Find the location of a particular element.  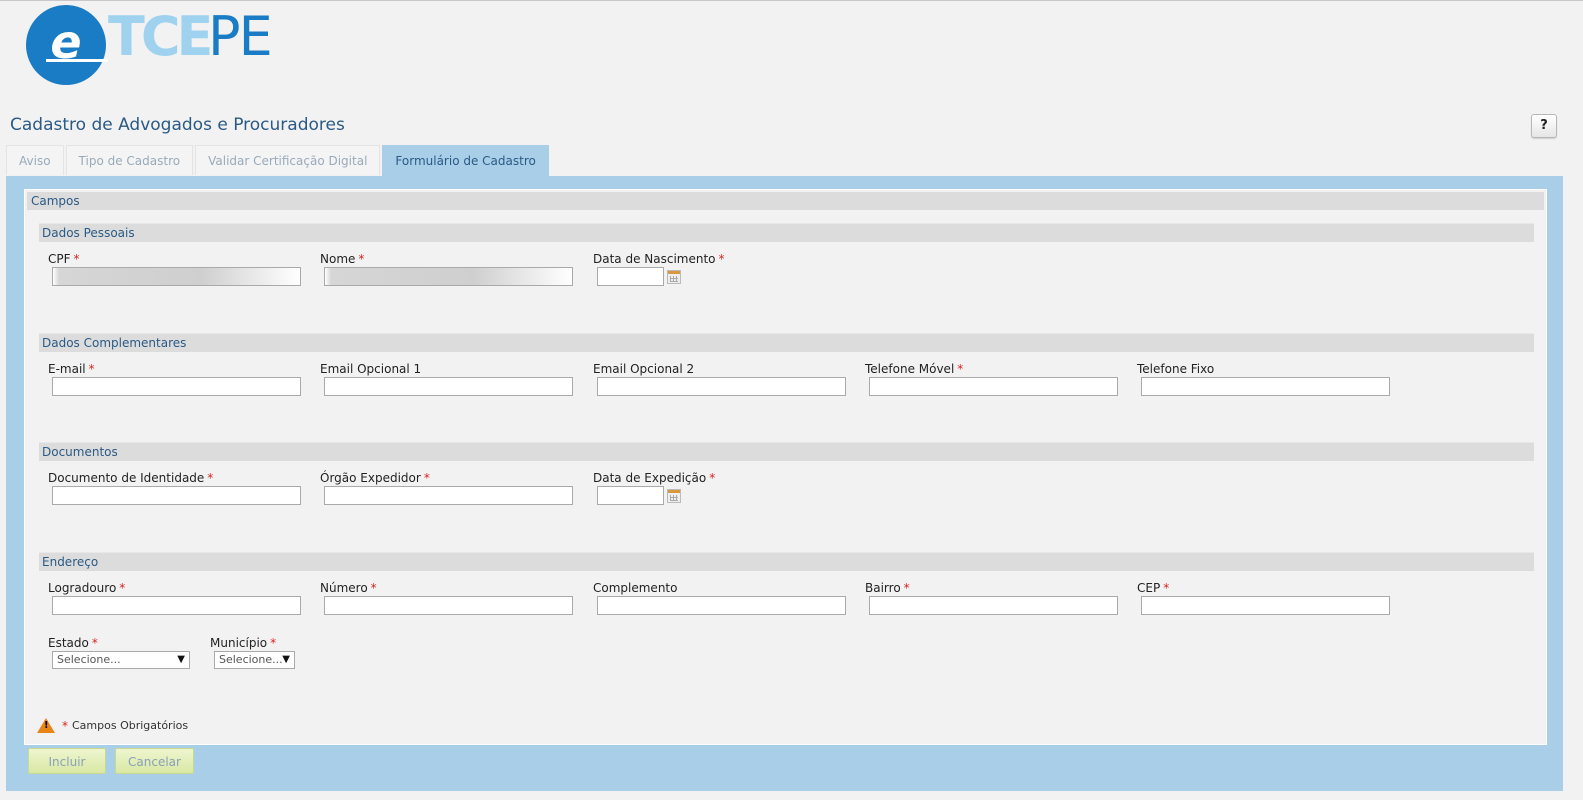

field-documento-identidade: Documento de Identidade * is located at coordinates (174, 488).